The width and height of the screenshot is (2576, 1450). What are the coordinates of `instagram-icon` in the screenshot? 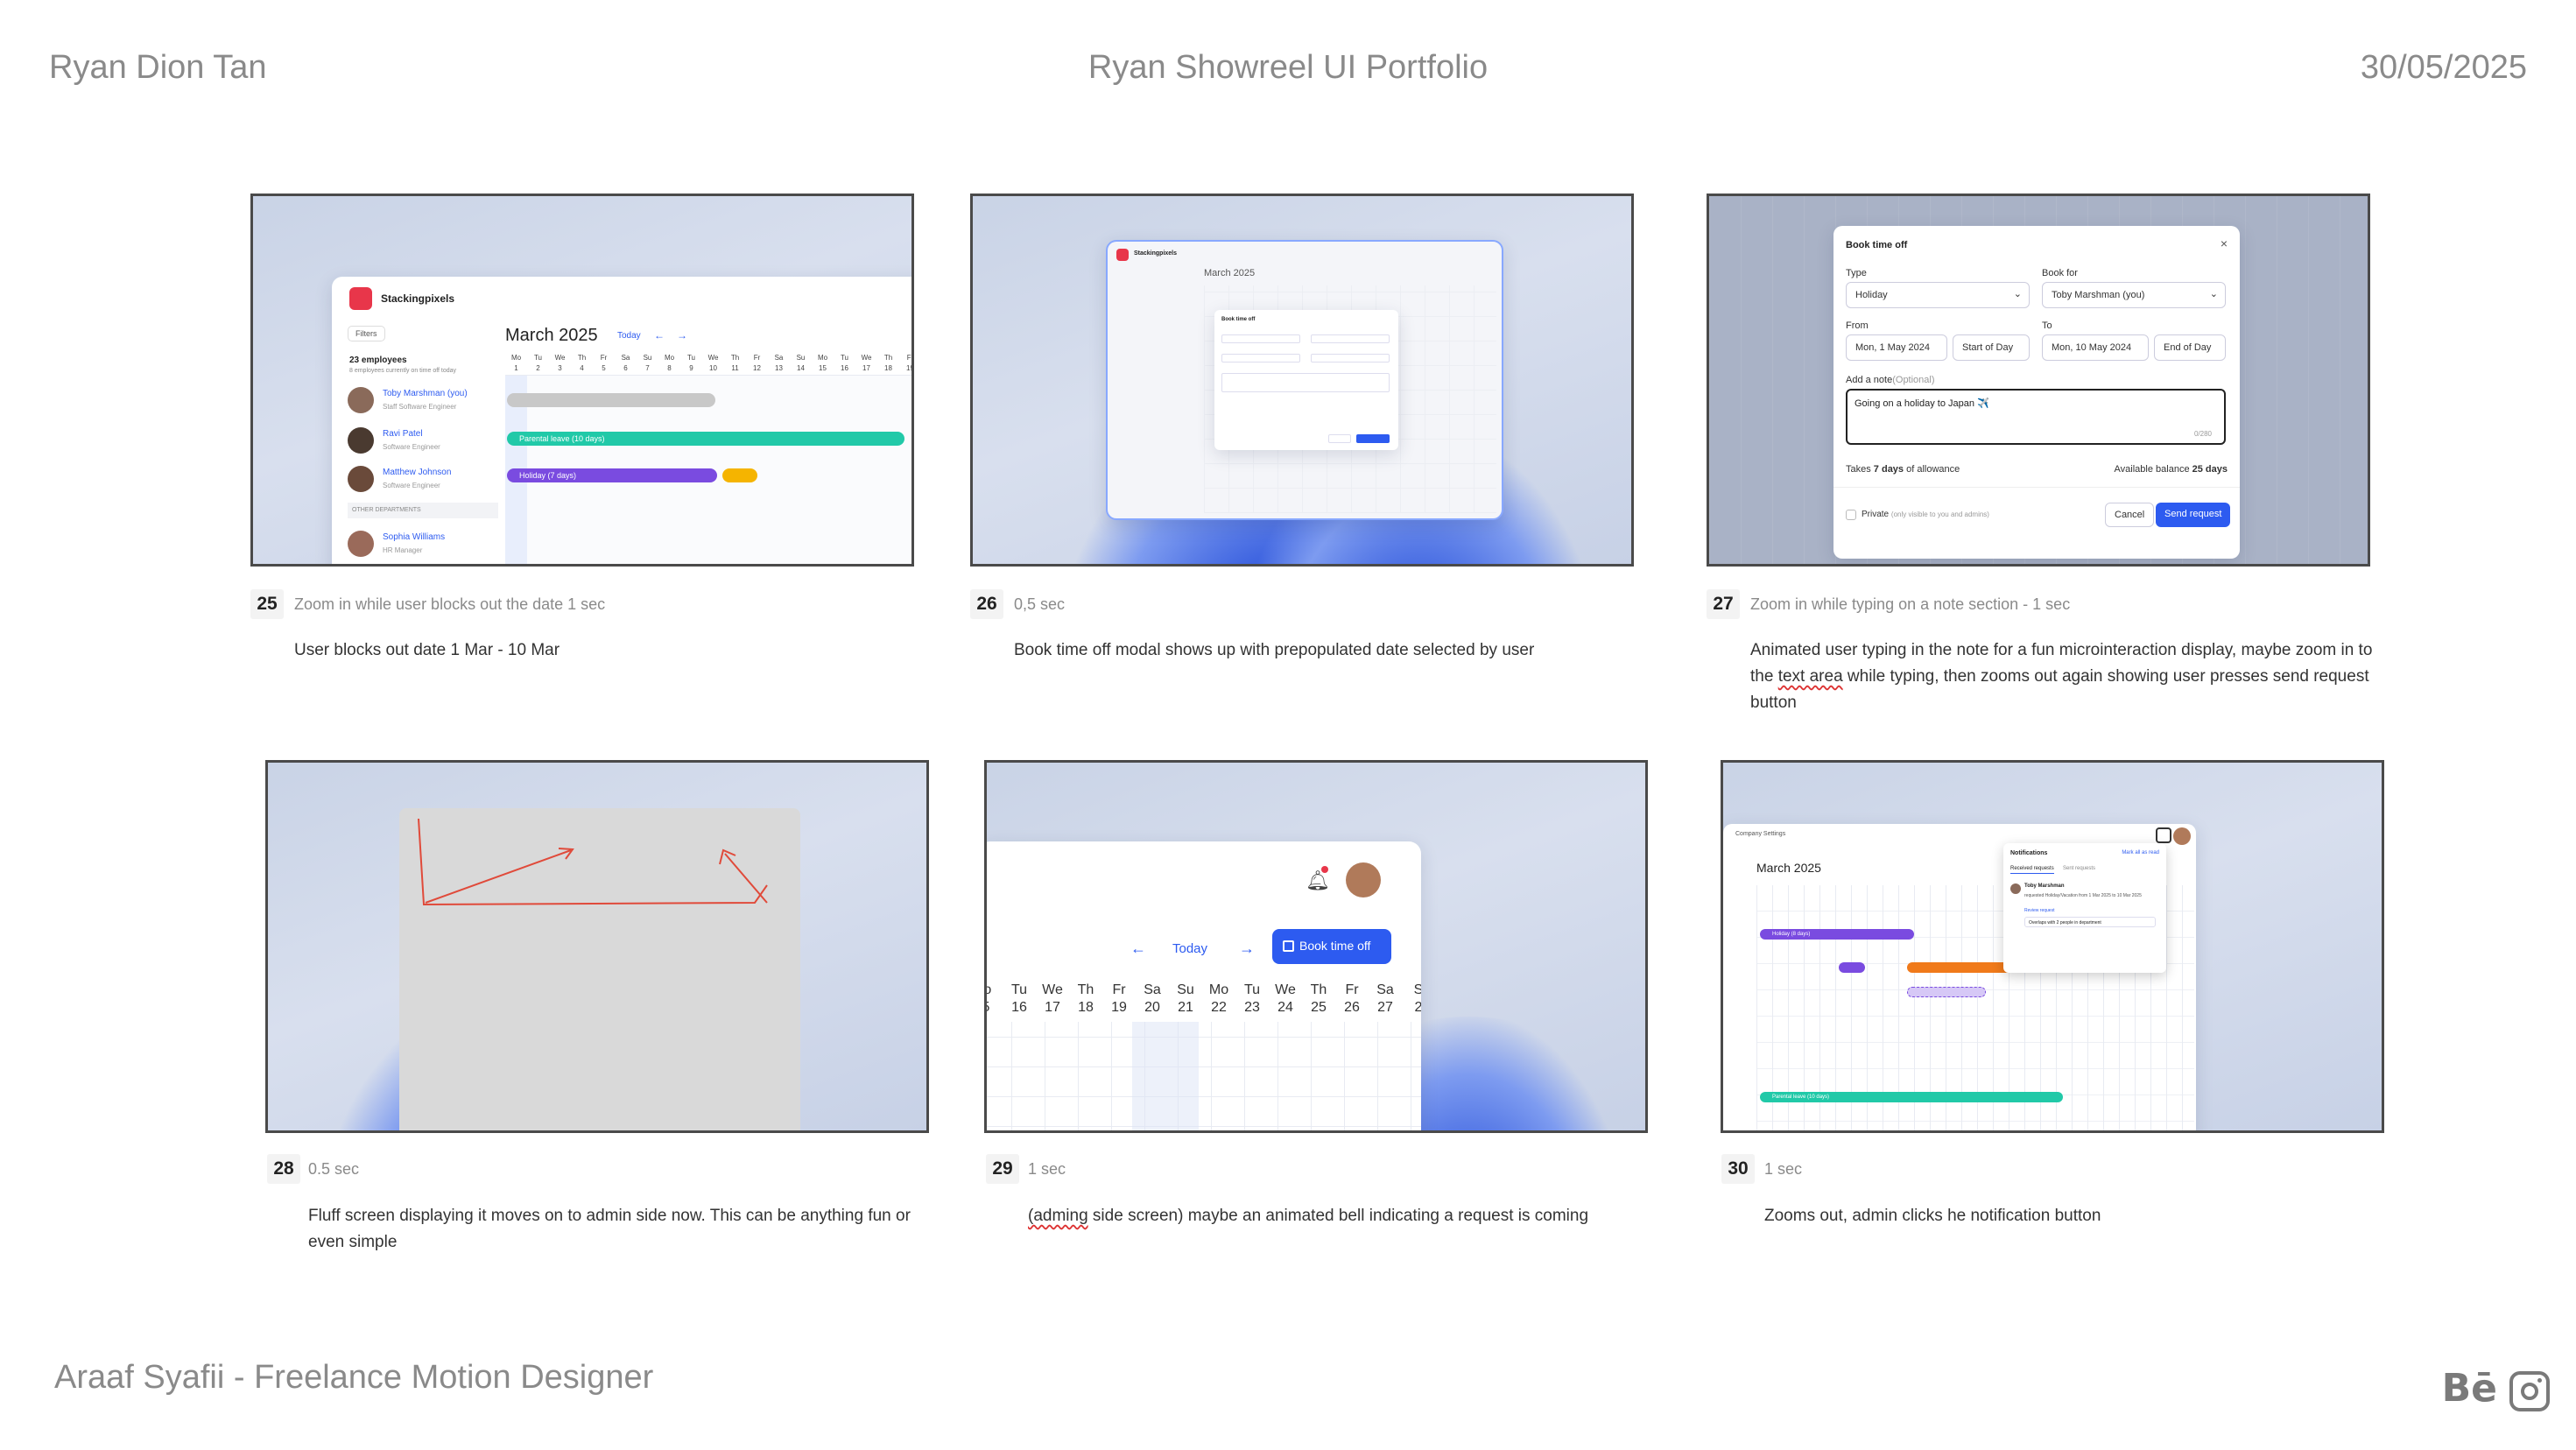 It's located at (2529, 1391).